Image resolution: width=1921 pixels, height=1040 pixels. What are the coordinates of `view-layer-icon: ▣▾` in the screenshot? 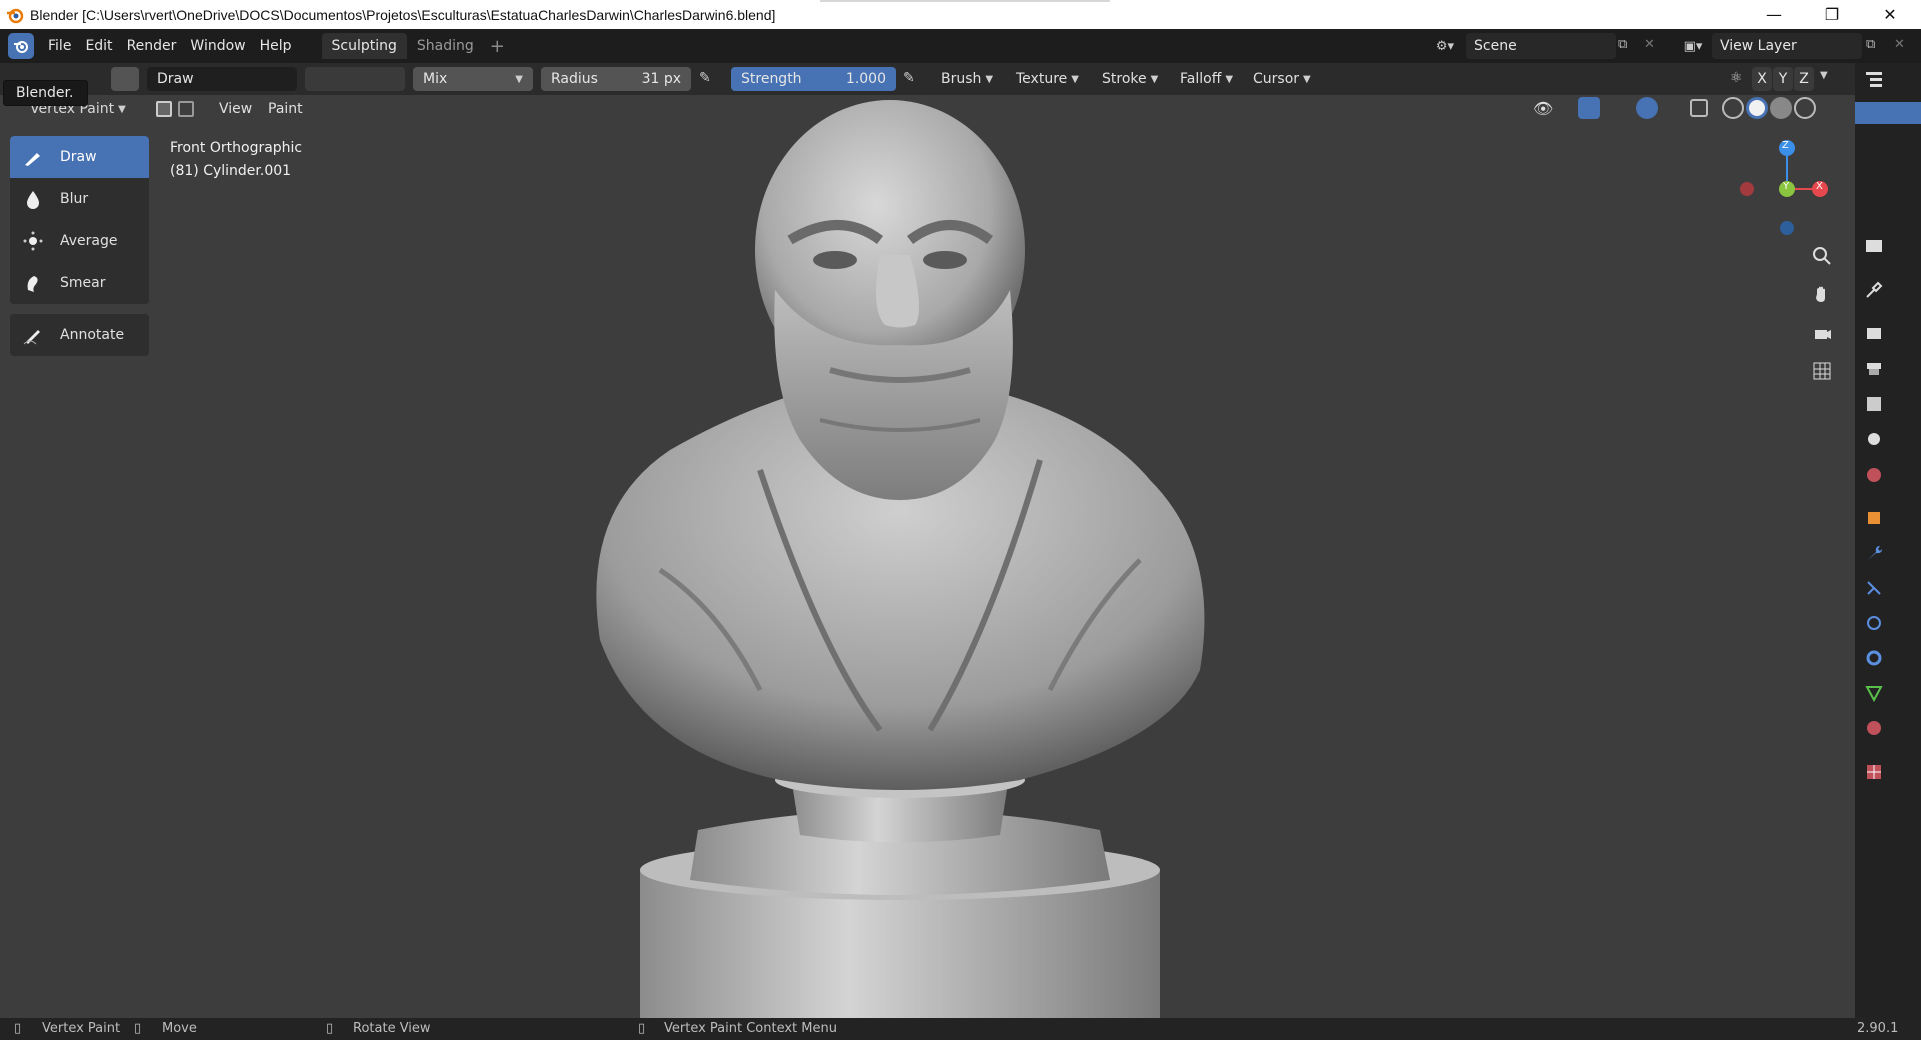 It's located at (1693, 46).